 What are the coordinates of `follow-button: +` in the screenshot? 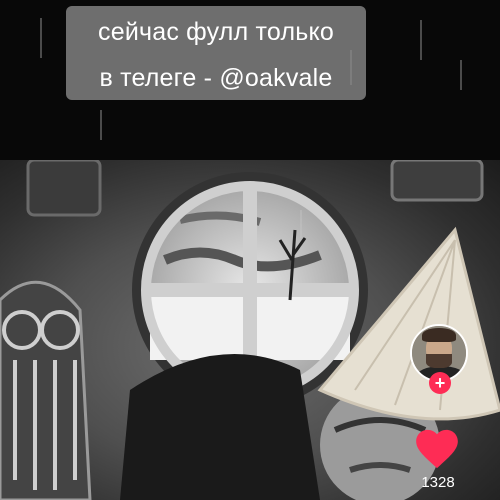 It's located at (440, 383).